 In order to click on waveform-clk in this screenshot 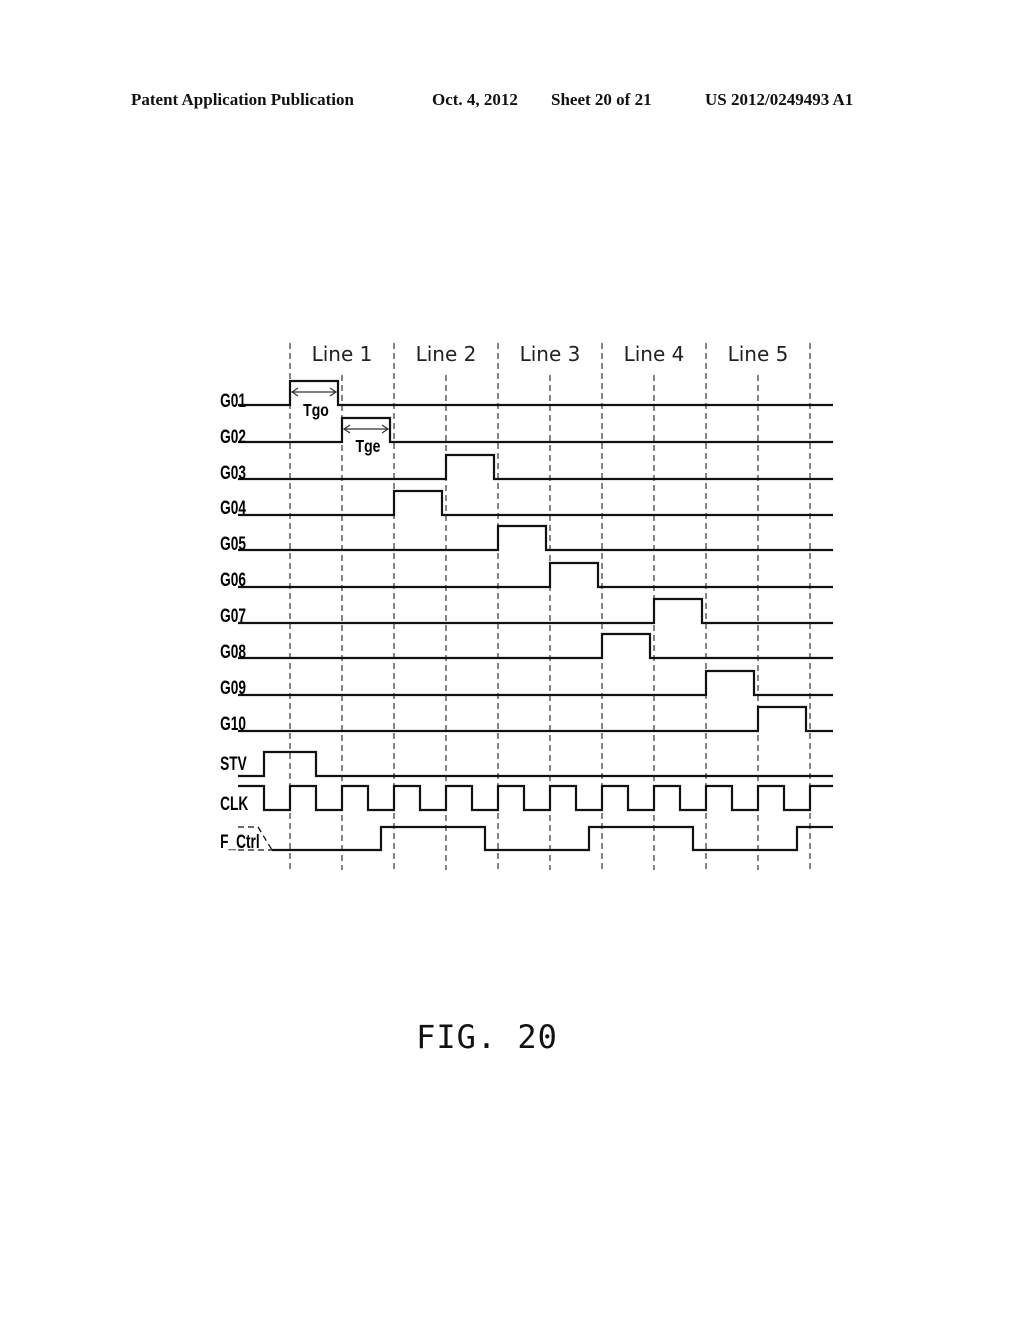, I will do `click(535, 798)`.